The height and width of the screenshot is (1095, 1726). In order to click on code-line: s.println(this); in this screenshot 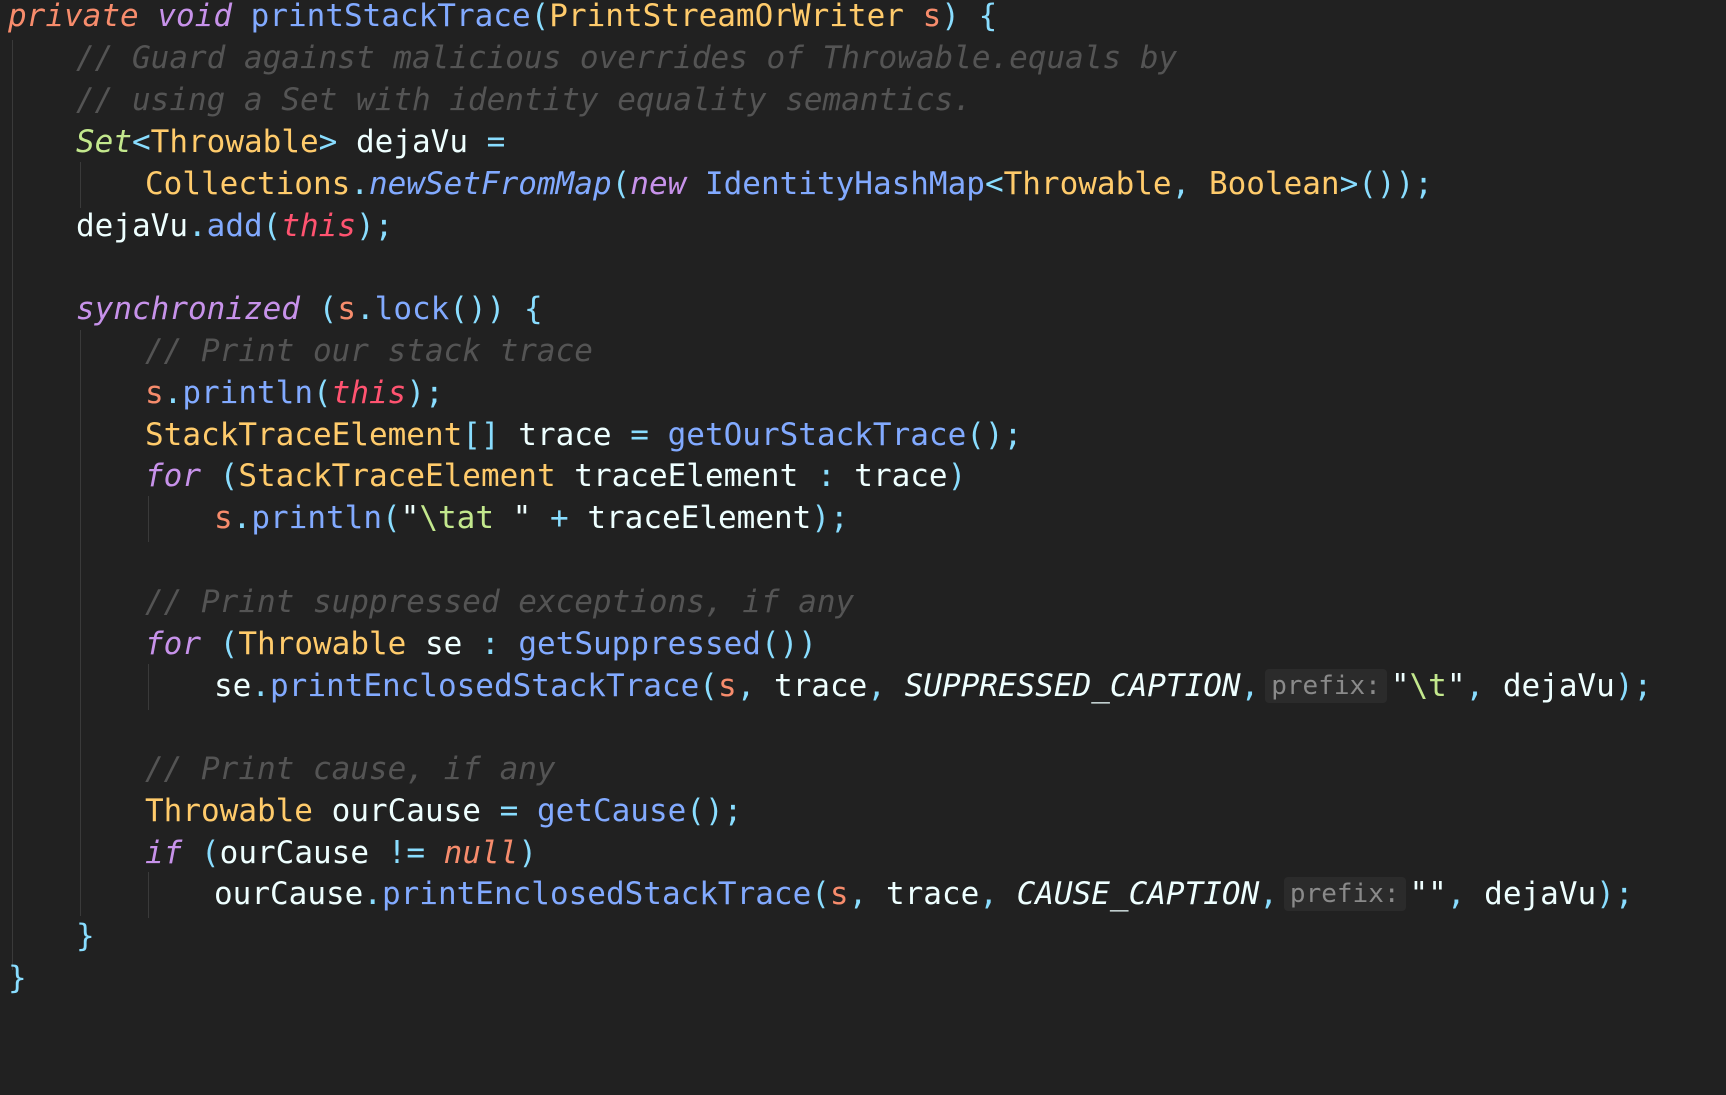, I will do `click(294, 393)`.